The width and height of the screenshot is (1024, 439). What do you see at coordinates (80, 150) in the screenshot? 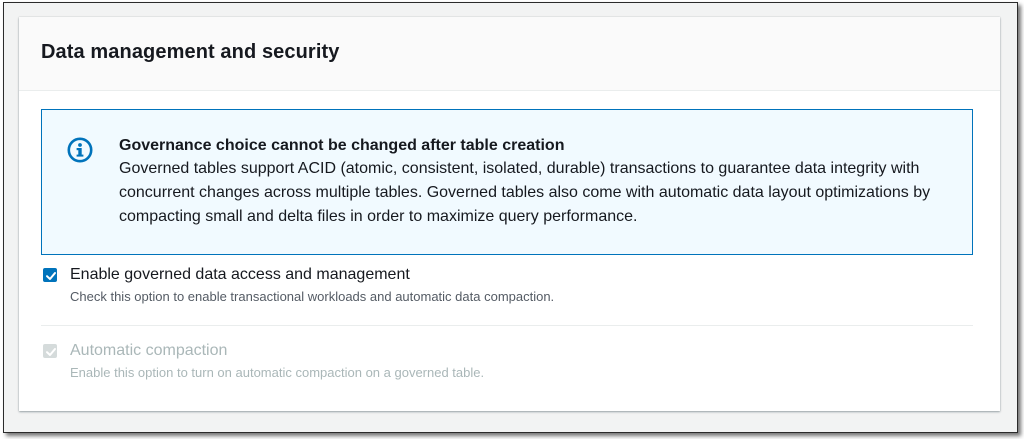
I see `info-icon` at bounding box center [80, 150].